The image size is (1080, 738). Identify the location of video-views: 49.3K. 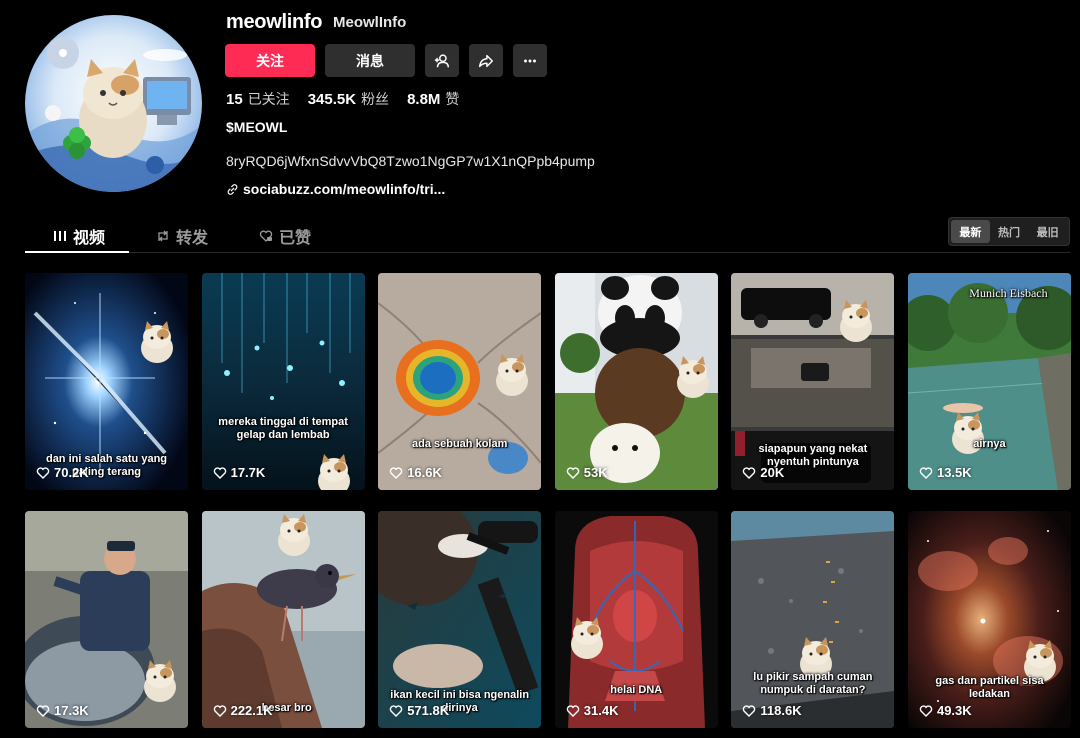
(945, 710).